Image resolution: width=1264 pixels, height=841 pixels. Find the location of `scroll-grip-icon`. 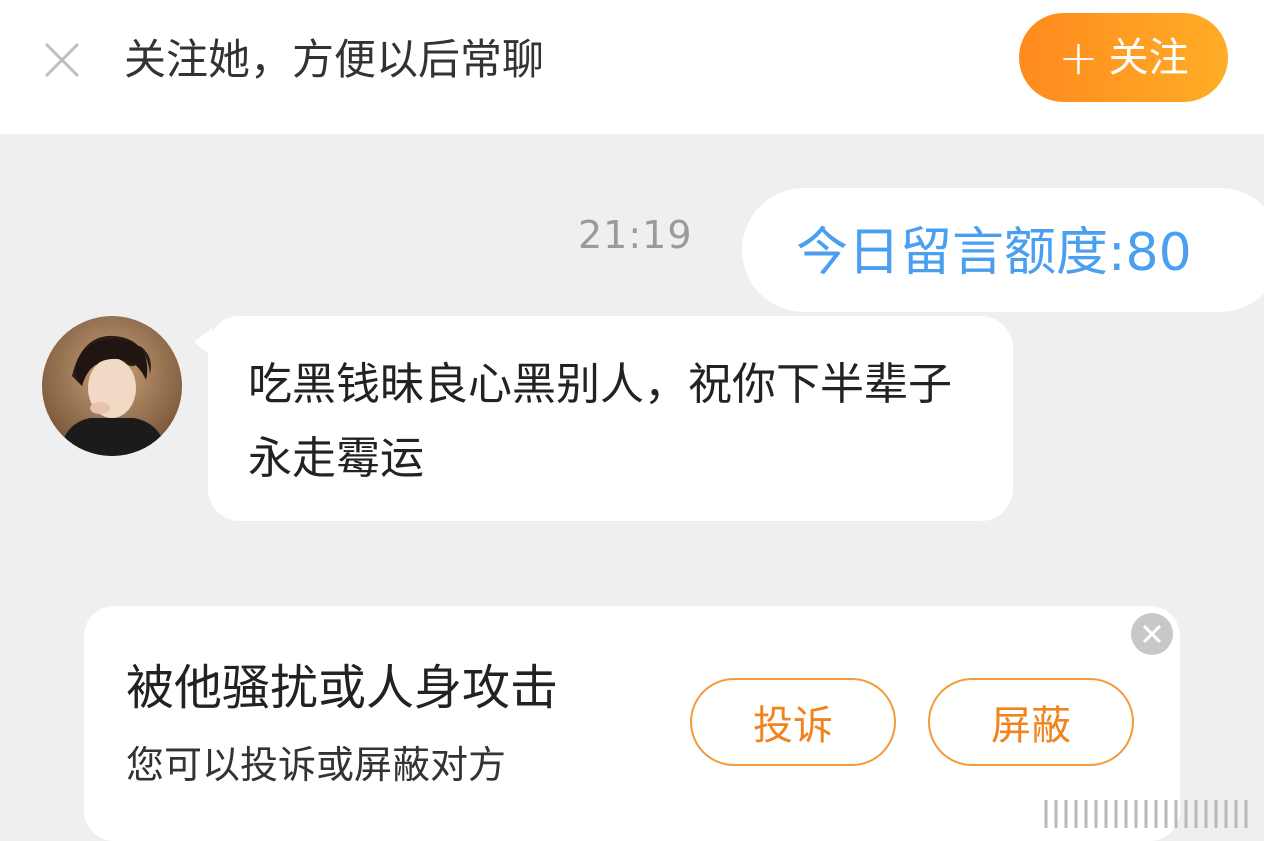

scroll-grip-icon is located at coordinates (1146, 814).